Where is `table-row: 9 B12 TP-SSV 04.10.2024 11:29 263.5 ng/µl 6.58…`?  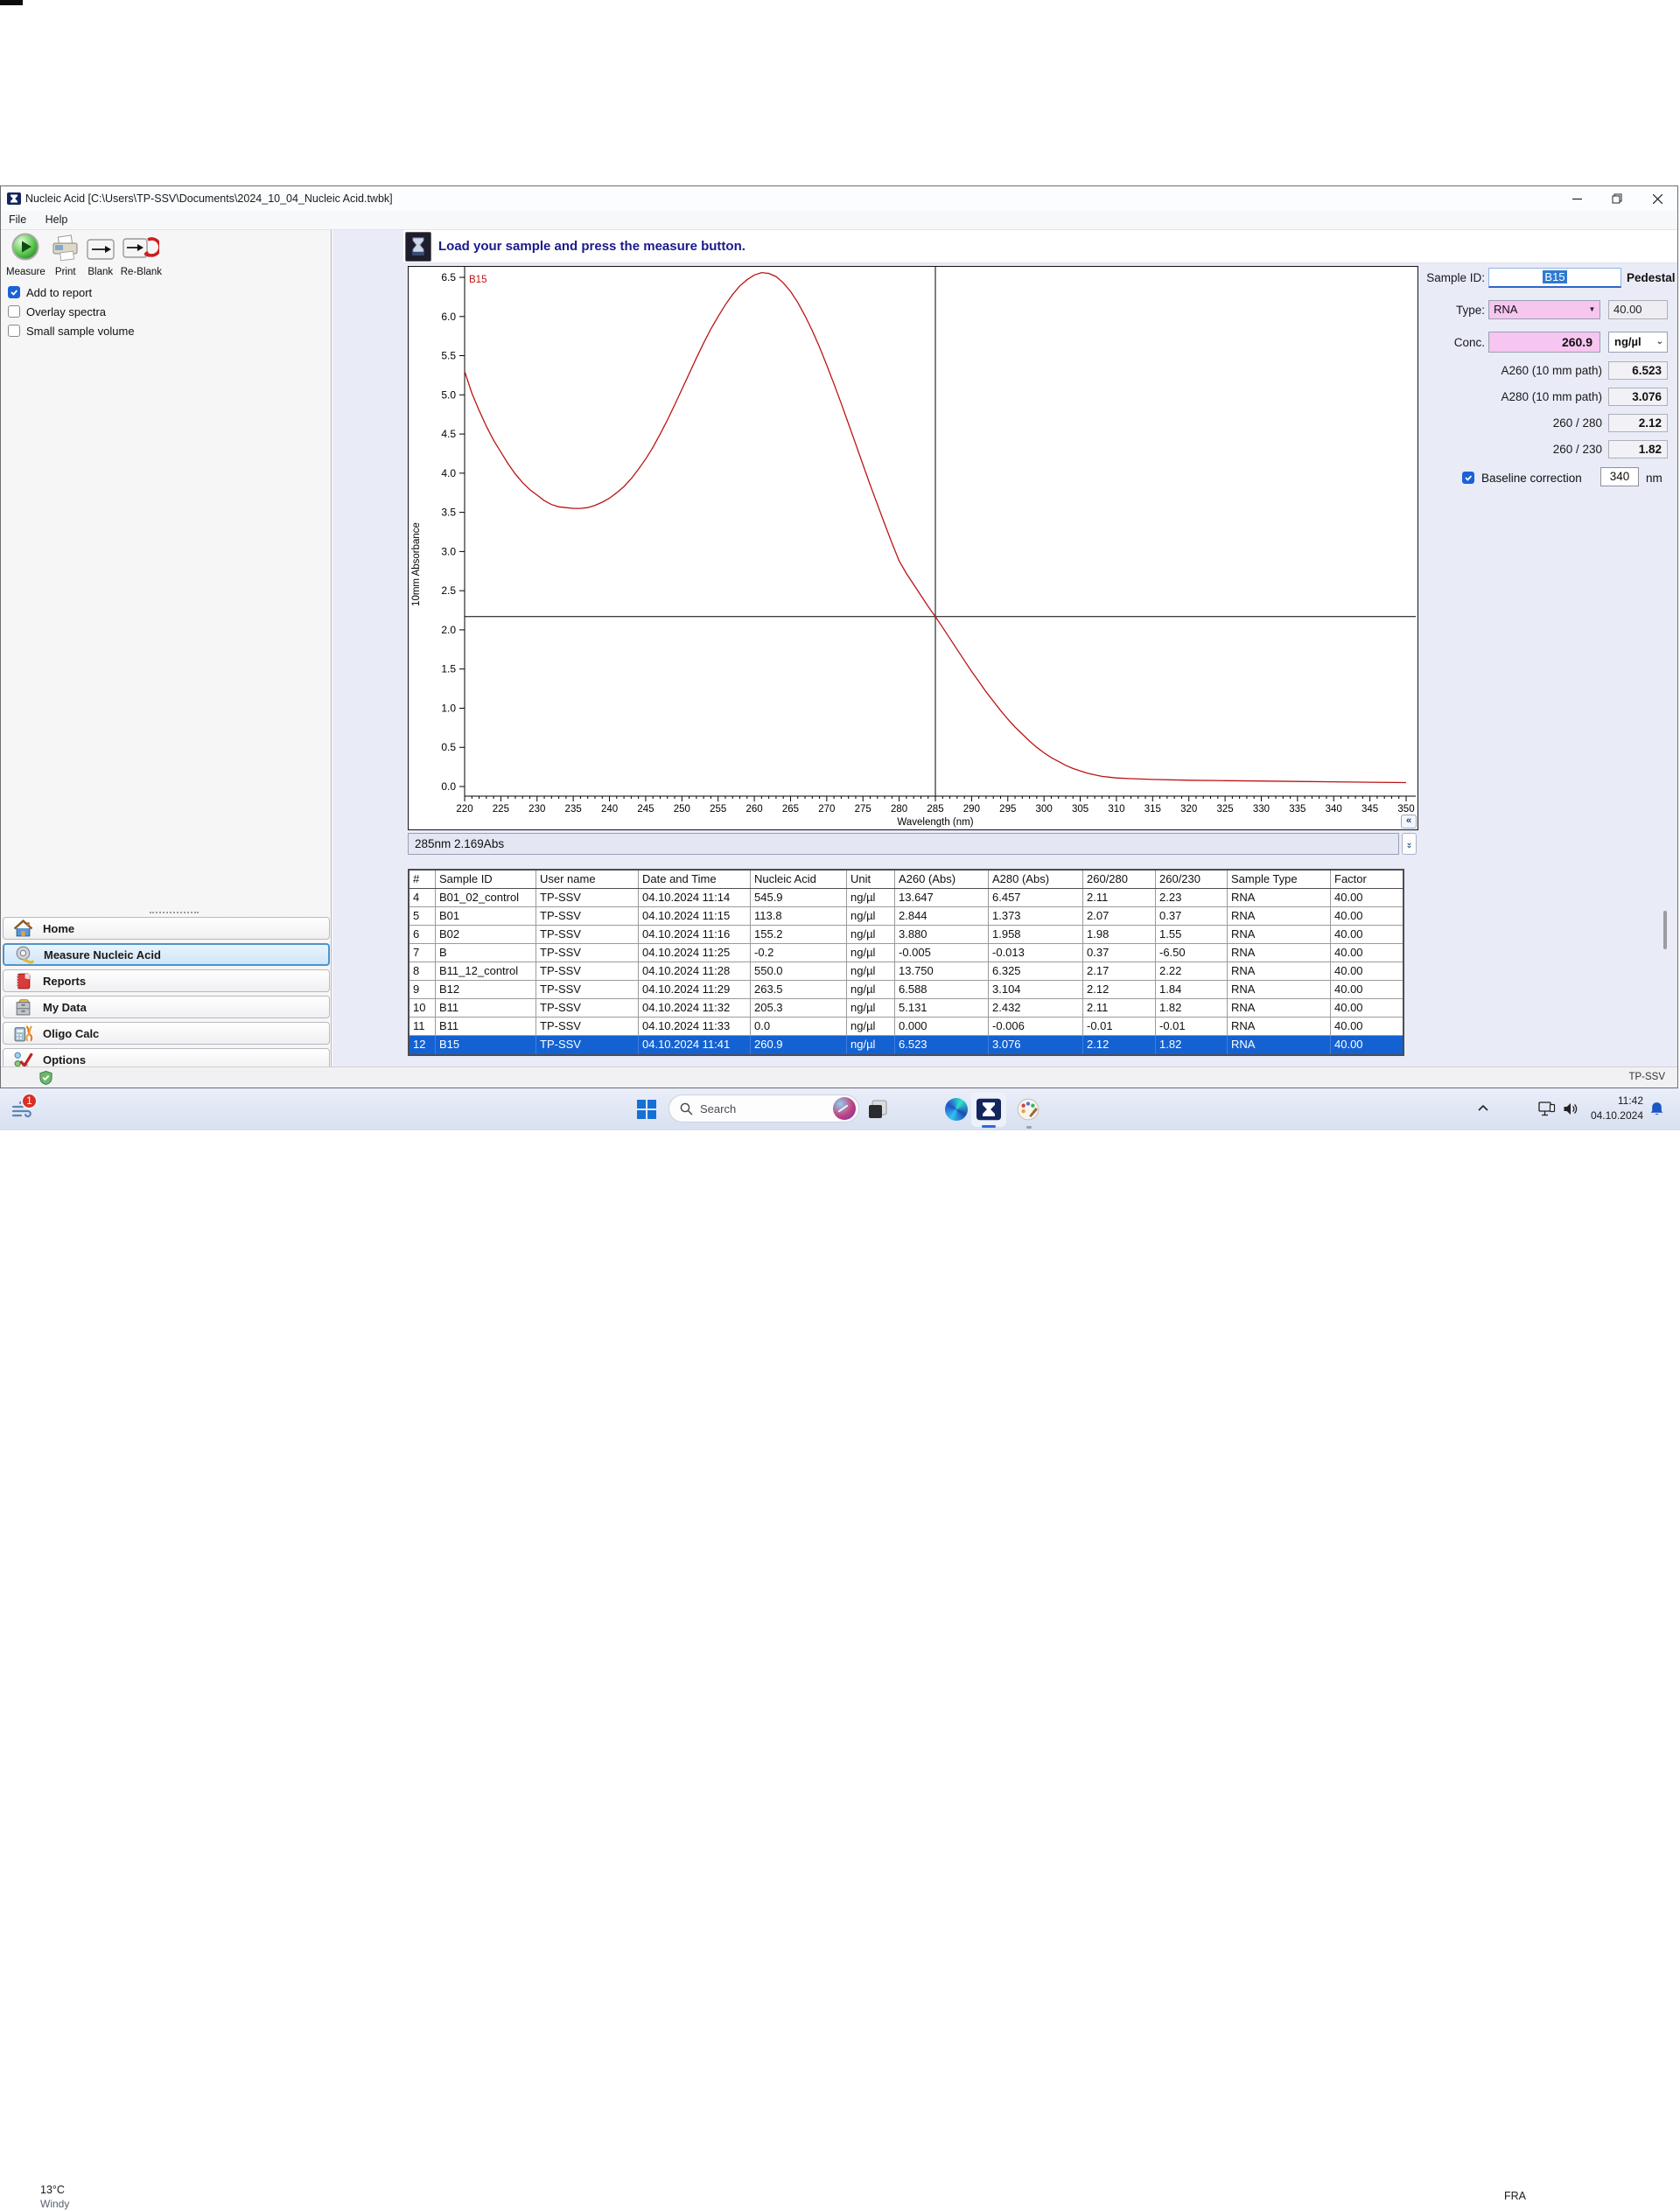
table-row: 9 B12 TP-SSV 04.10.2024 11:29 263.5 ng/µl 6.58… is located at coordinates (906, 990).